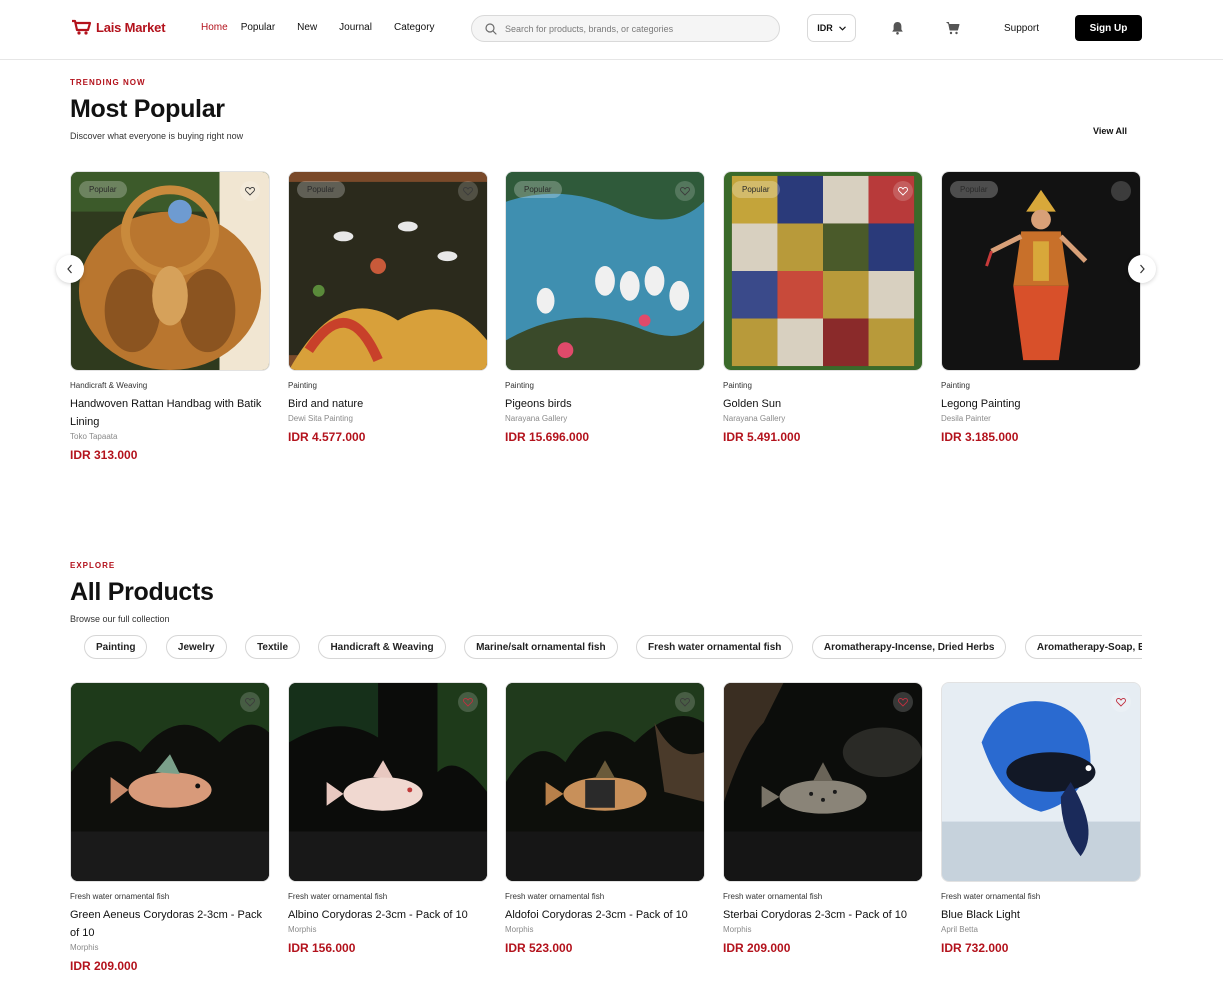 The image size is (1223, 999). Describe the element at coordinates (116, 647) in the screenshot. I see `chip-painting: Painting` at that location.